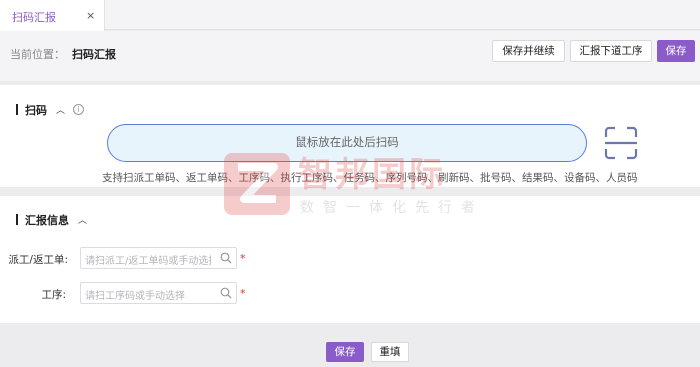 The image size is (700, 367). I want to click on save-continue-button: 保存并继续, so click(528, 51).